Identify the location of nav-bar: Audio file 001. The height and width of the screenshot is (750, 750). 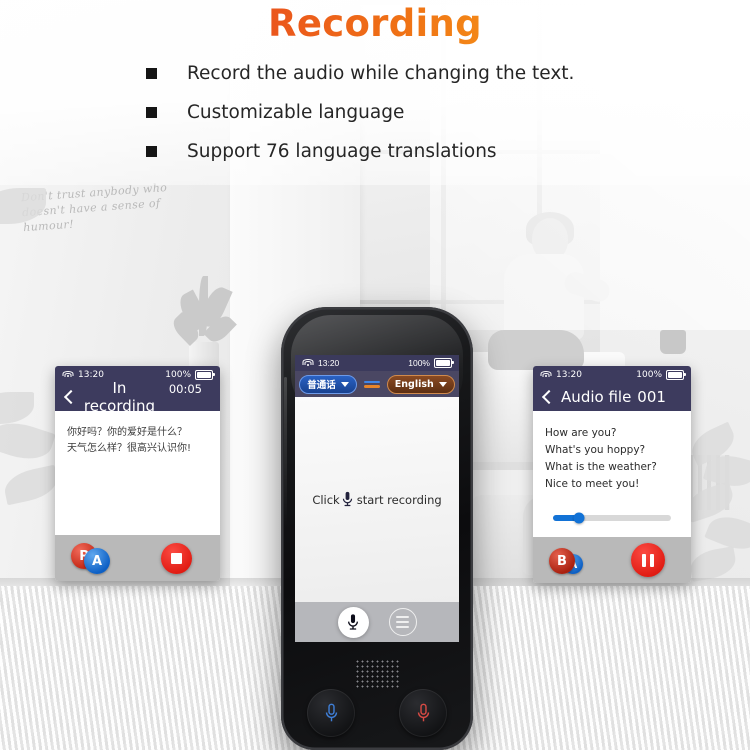
(612, 397).